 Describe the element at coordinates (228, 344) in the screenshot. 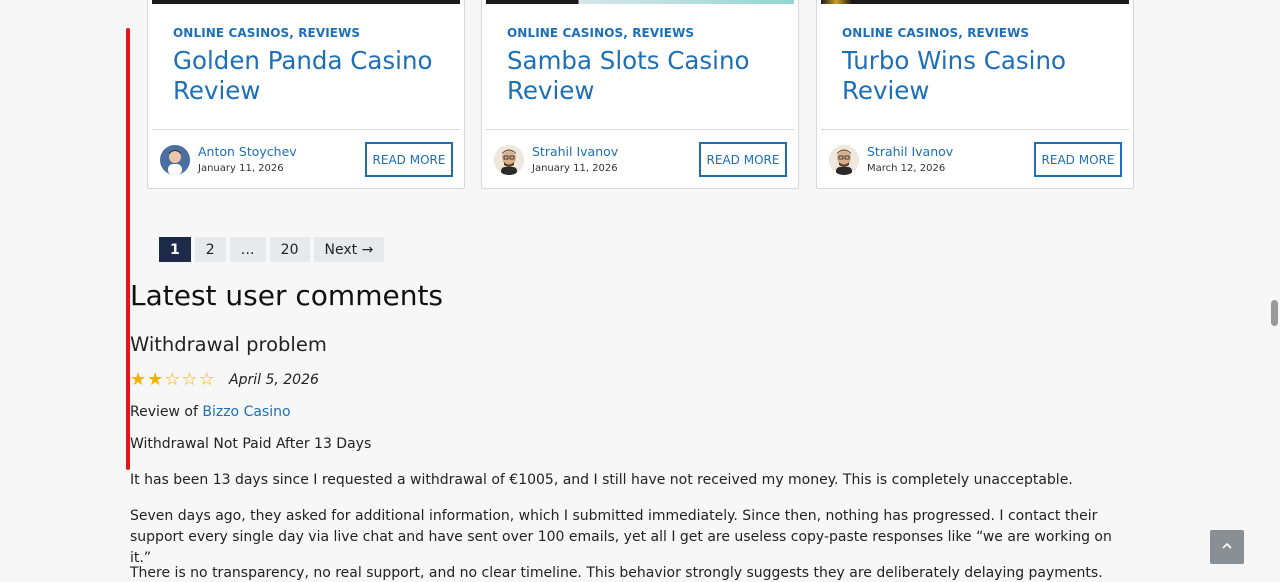

I see `comment-title: Withdrawal problem` at that location.